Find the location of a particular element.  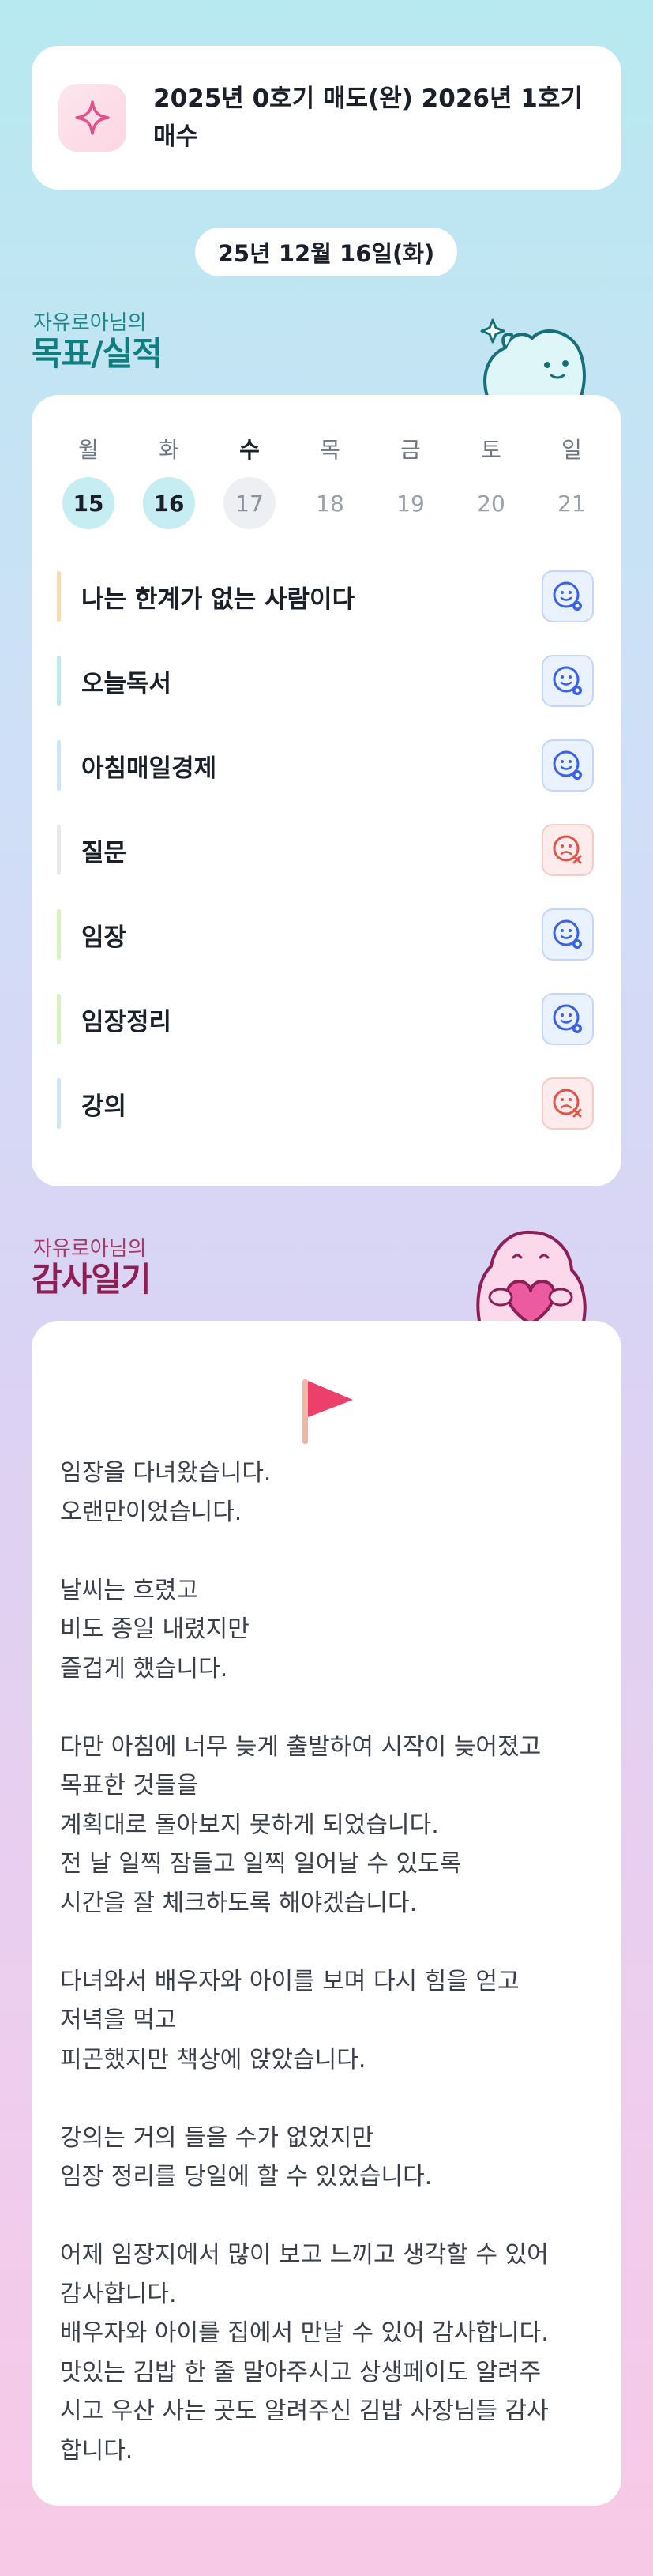

day-name: 목 is located at coordinates (330, 450).